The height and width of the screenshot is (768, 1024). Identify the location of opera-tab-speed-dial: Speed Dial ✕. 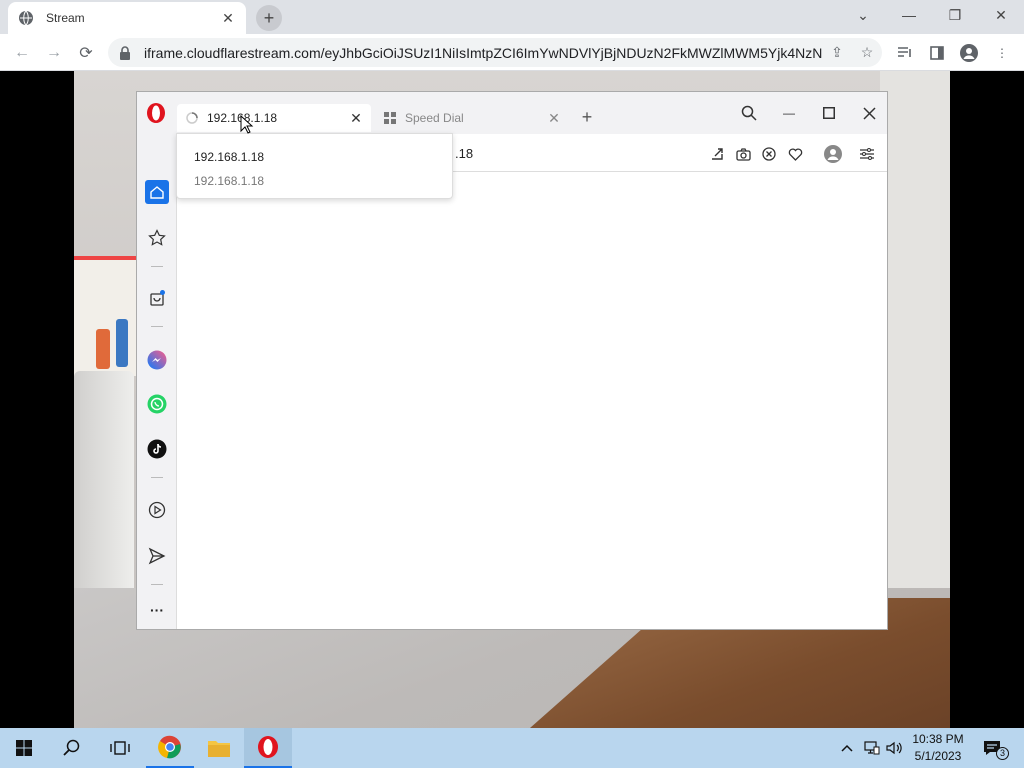
(472, 118).